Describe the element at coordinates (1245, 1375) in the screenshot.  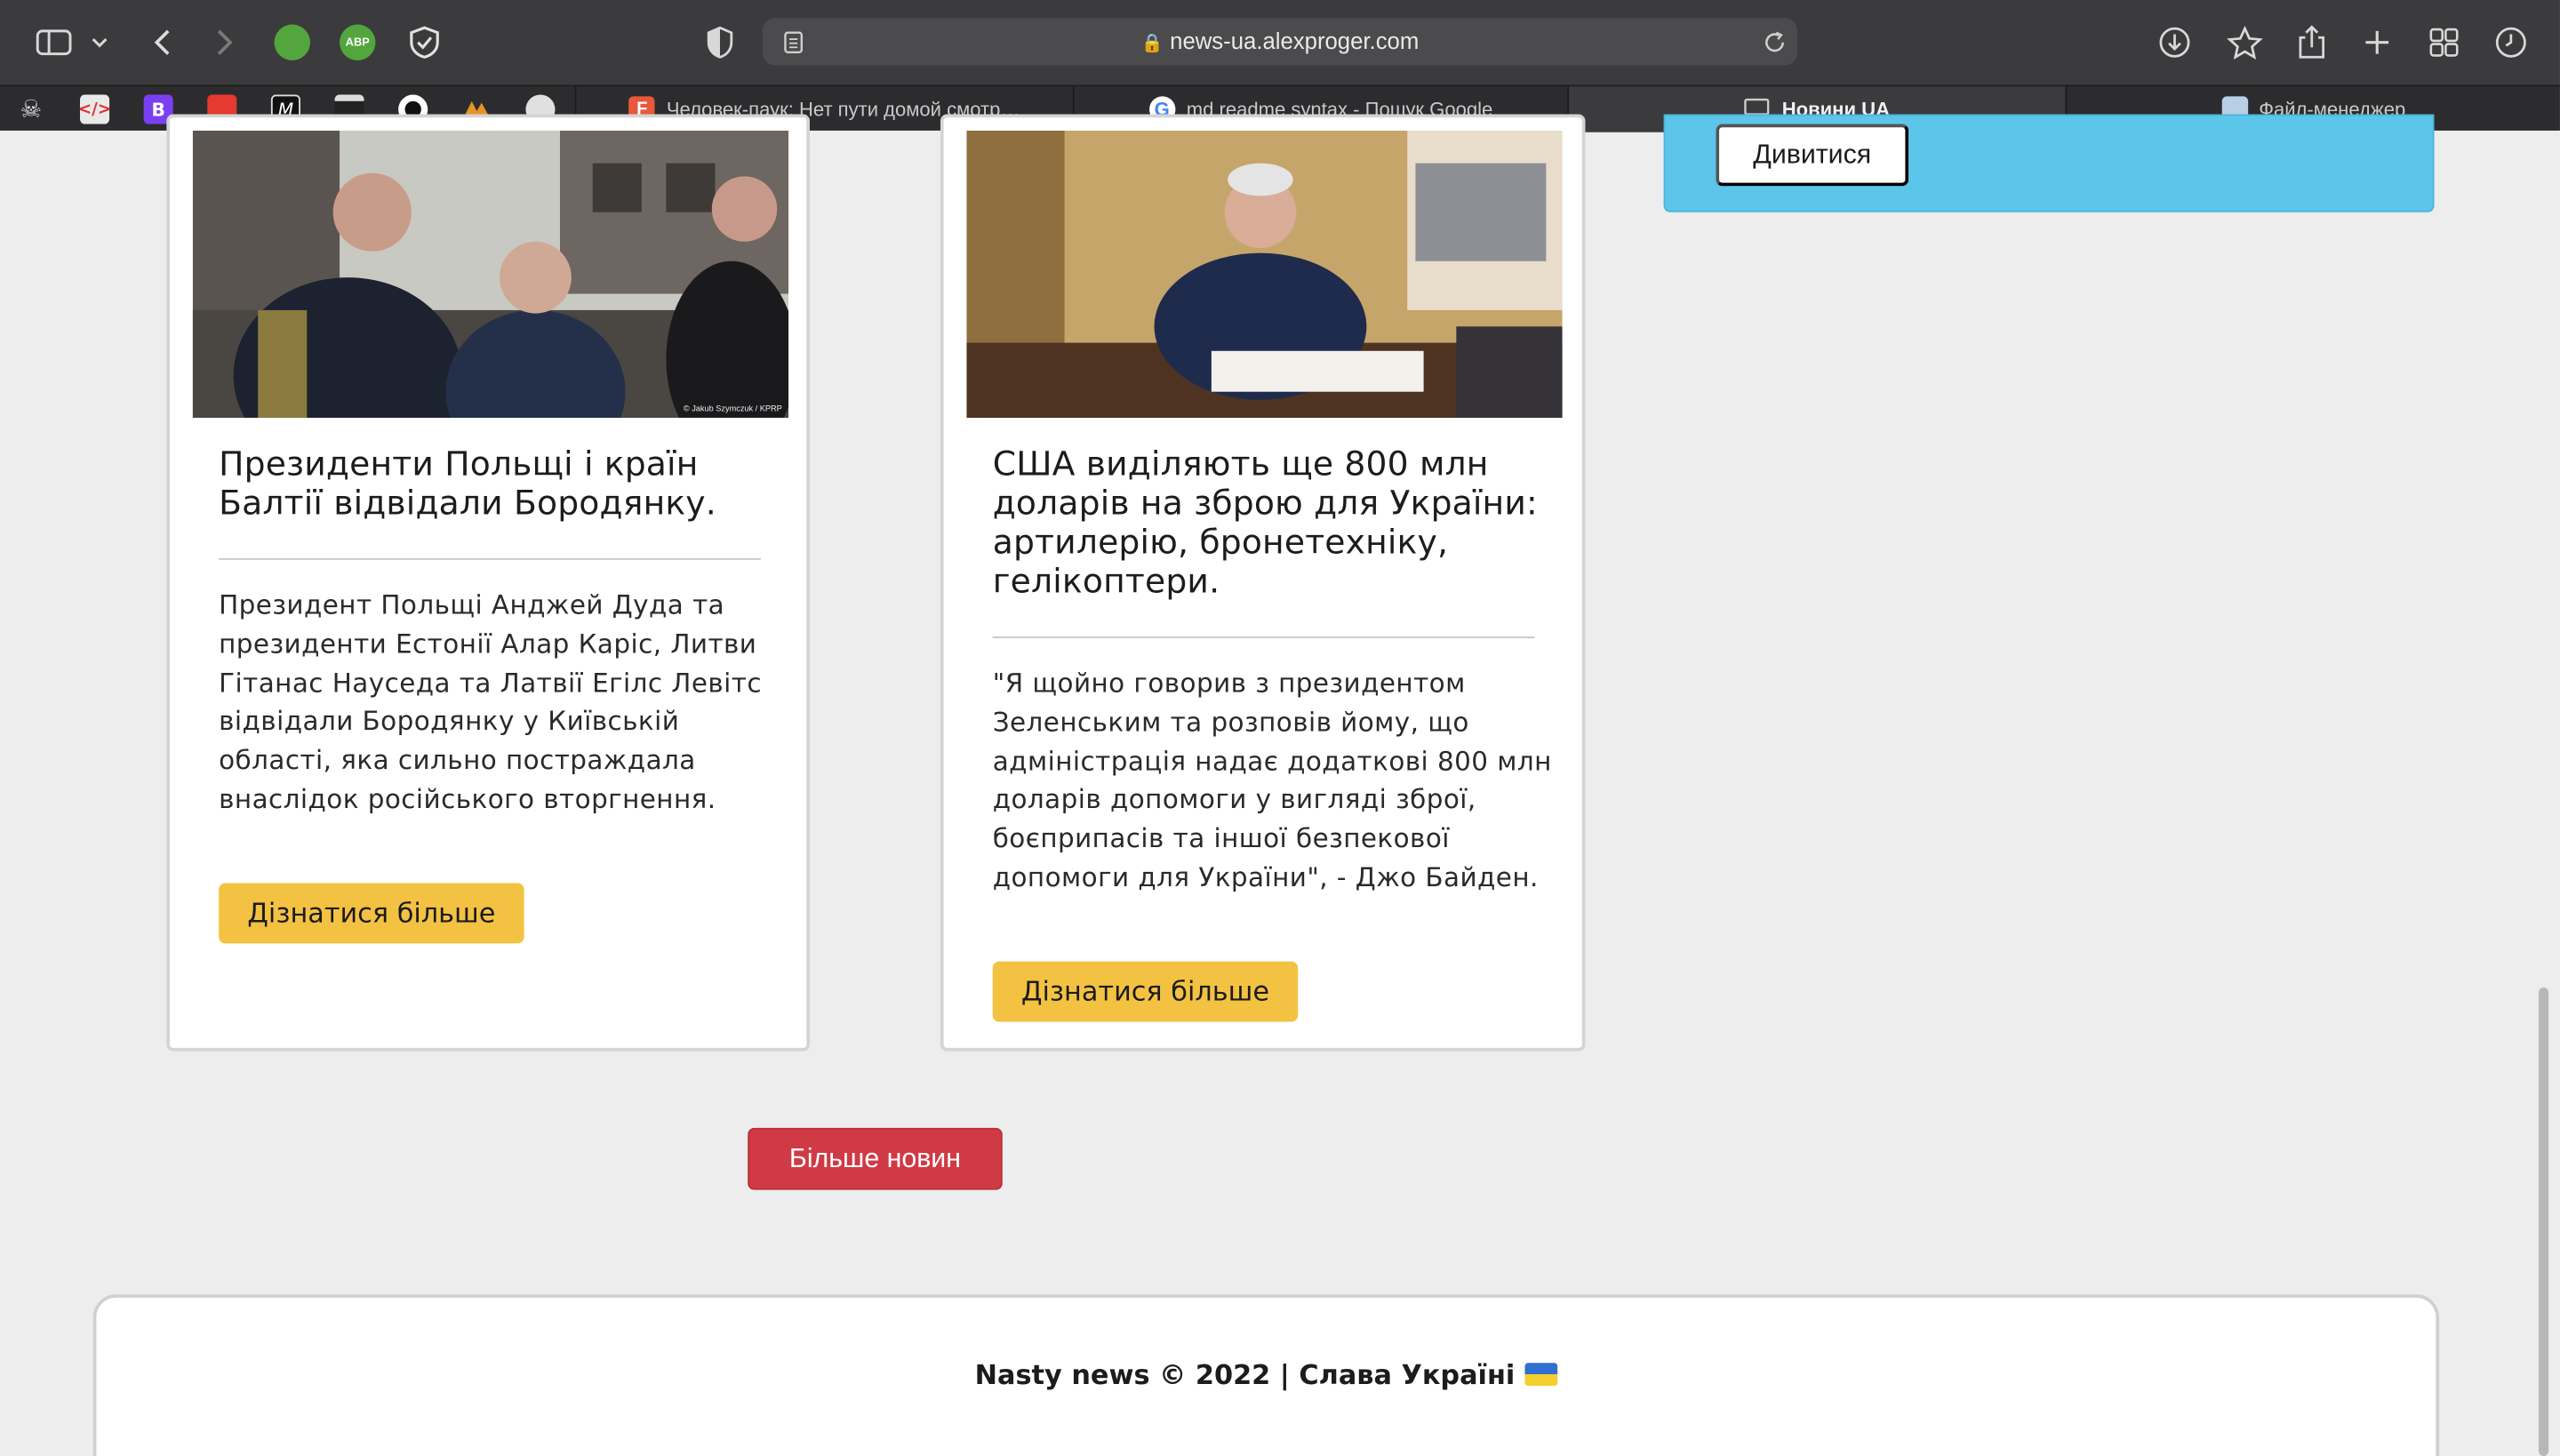
I see `footer-text: Nasty news © 2022 | Слава Україні` at that location.